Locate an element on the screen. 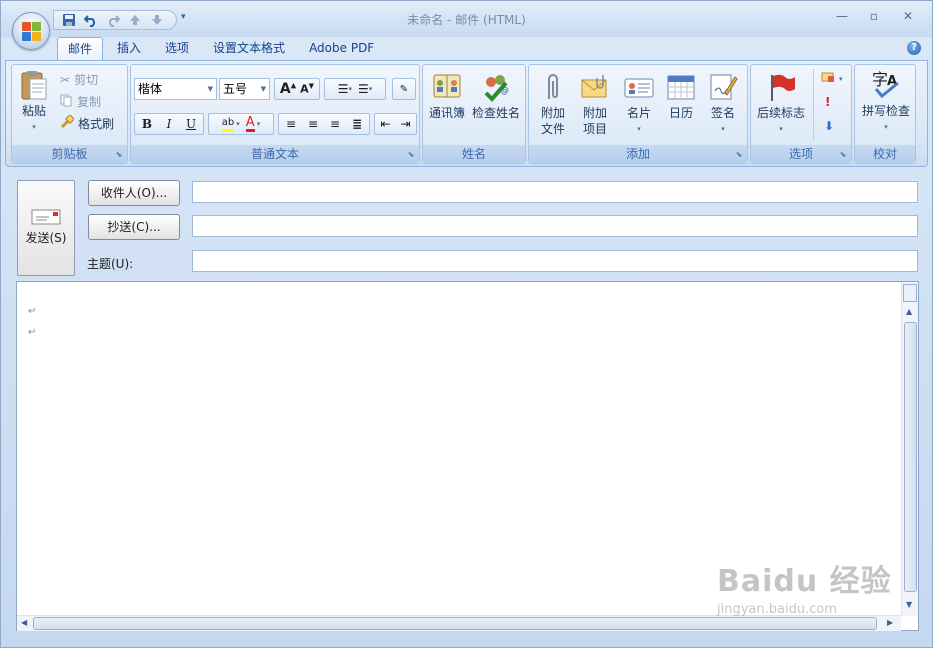 This screenshot has height=648, width=933. signature-button: 签名 ▾ is located at coordinates (723, 104).